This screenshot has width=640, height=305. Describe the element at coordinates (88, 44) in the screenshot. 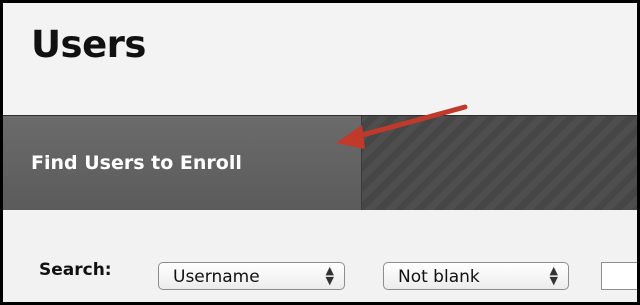

I see `page-title: Users` at that location.